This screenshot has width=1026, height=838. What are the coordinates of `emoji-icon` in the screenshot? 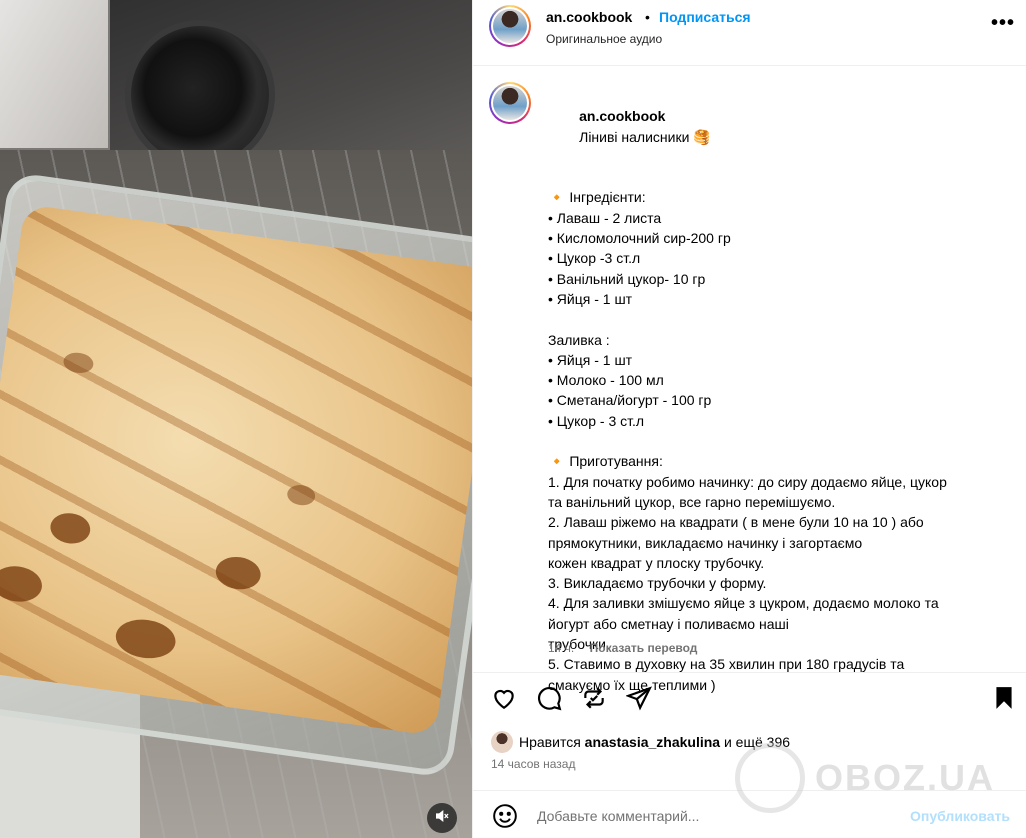 It's located at (505, 816).